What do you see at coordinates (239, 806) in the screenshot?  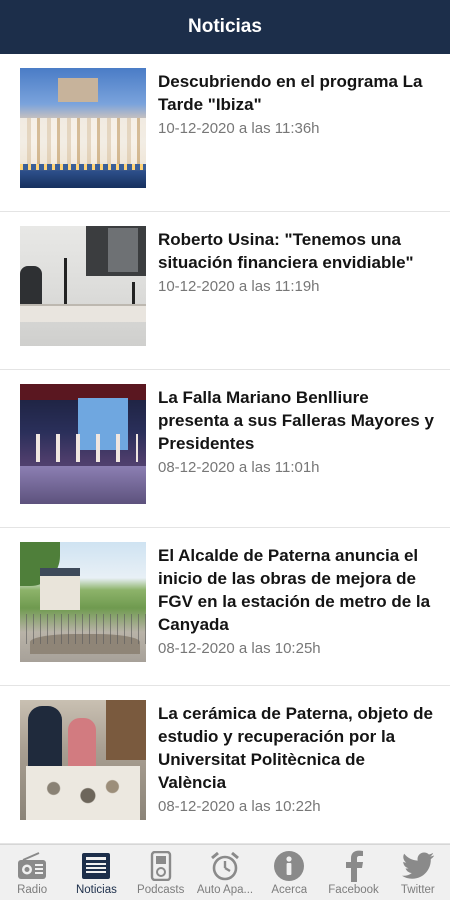 I see `news-date: 08-12-2020 a las 10:22h` at bounding box center [239, 806].